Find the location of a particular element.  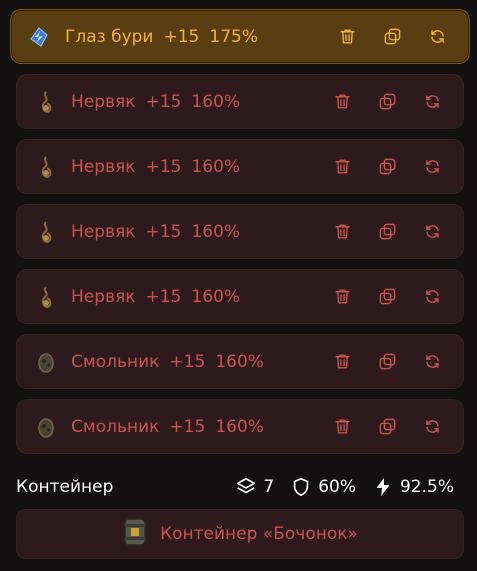

container-select-button: Контейнер «Бочонок» is located at coordinates (240, 534).